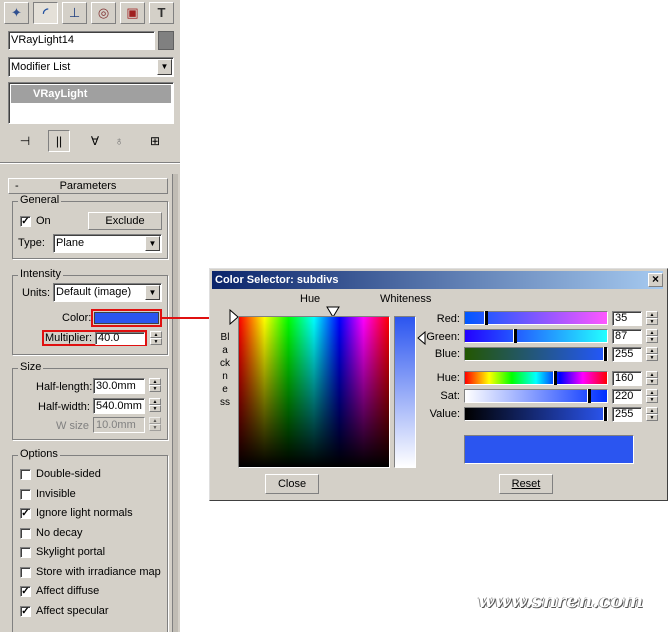 This screenshot has width=670, height=632. I want to click on value-input: 255, so click(627, 414).